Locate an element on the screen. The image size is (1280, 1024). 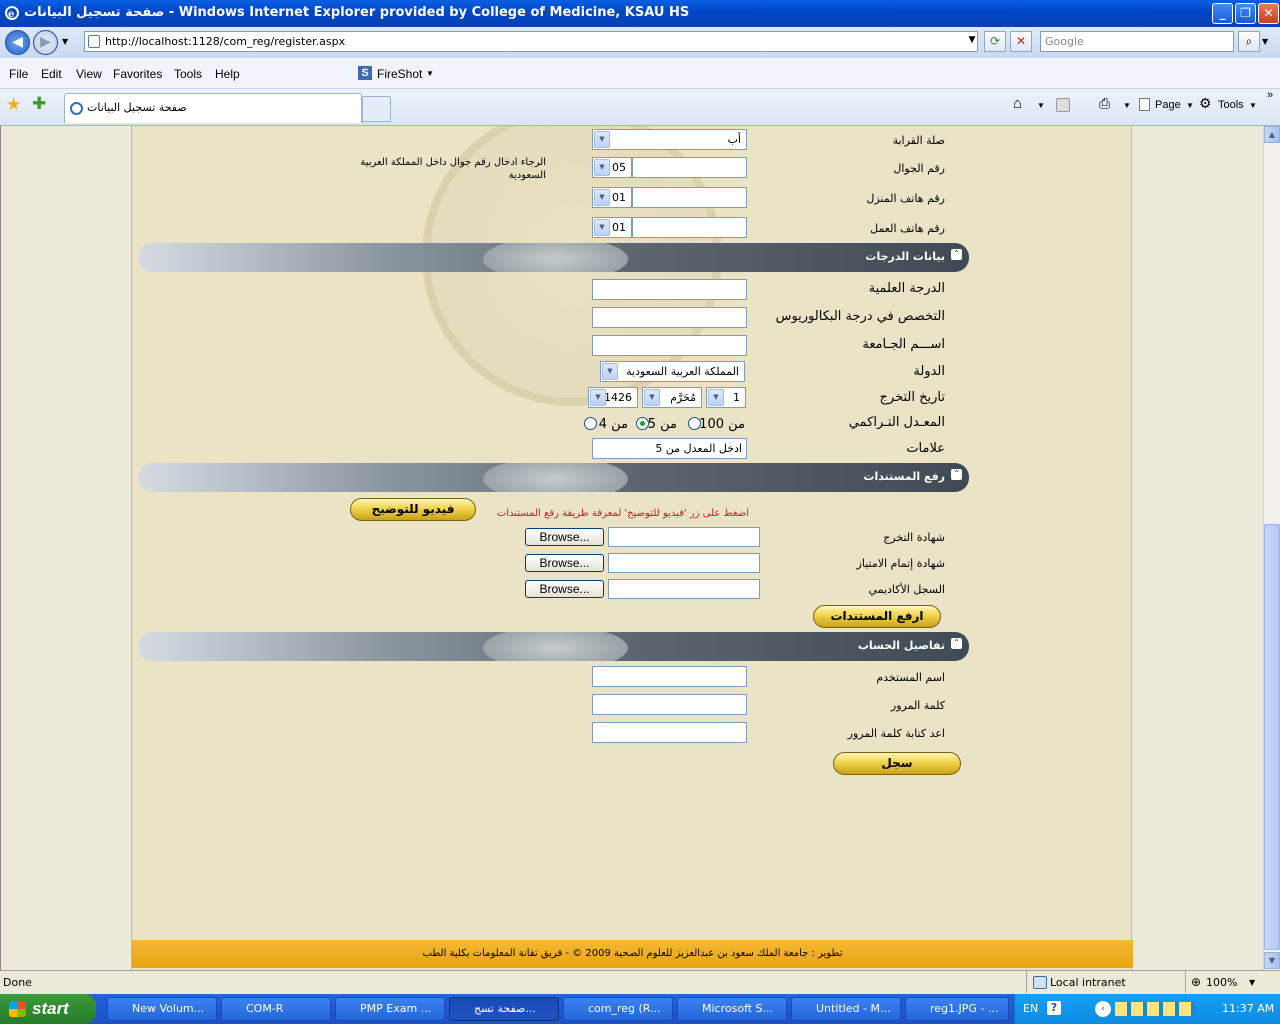
menu-help: Help is located at coordinates (227, 74).